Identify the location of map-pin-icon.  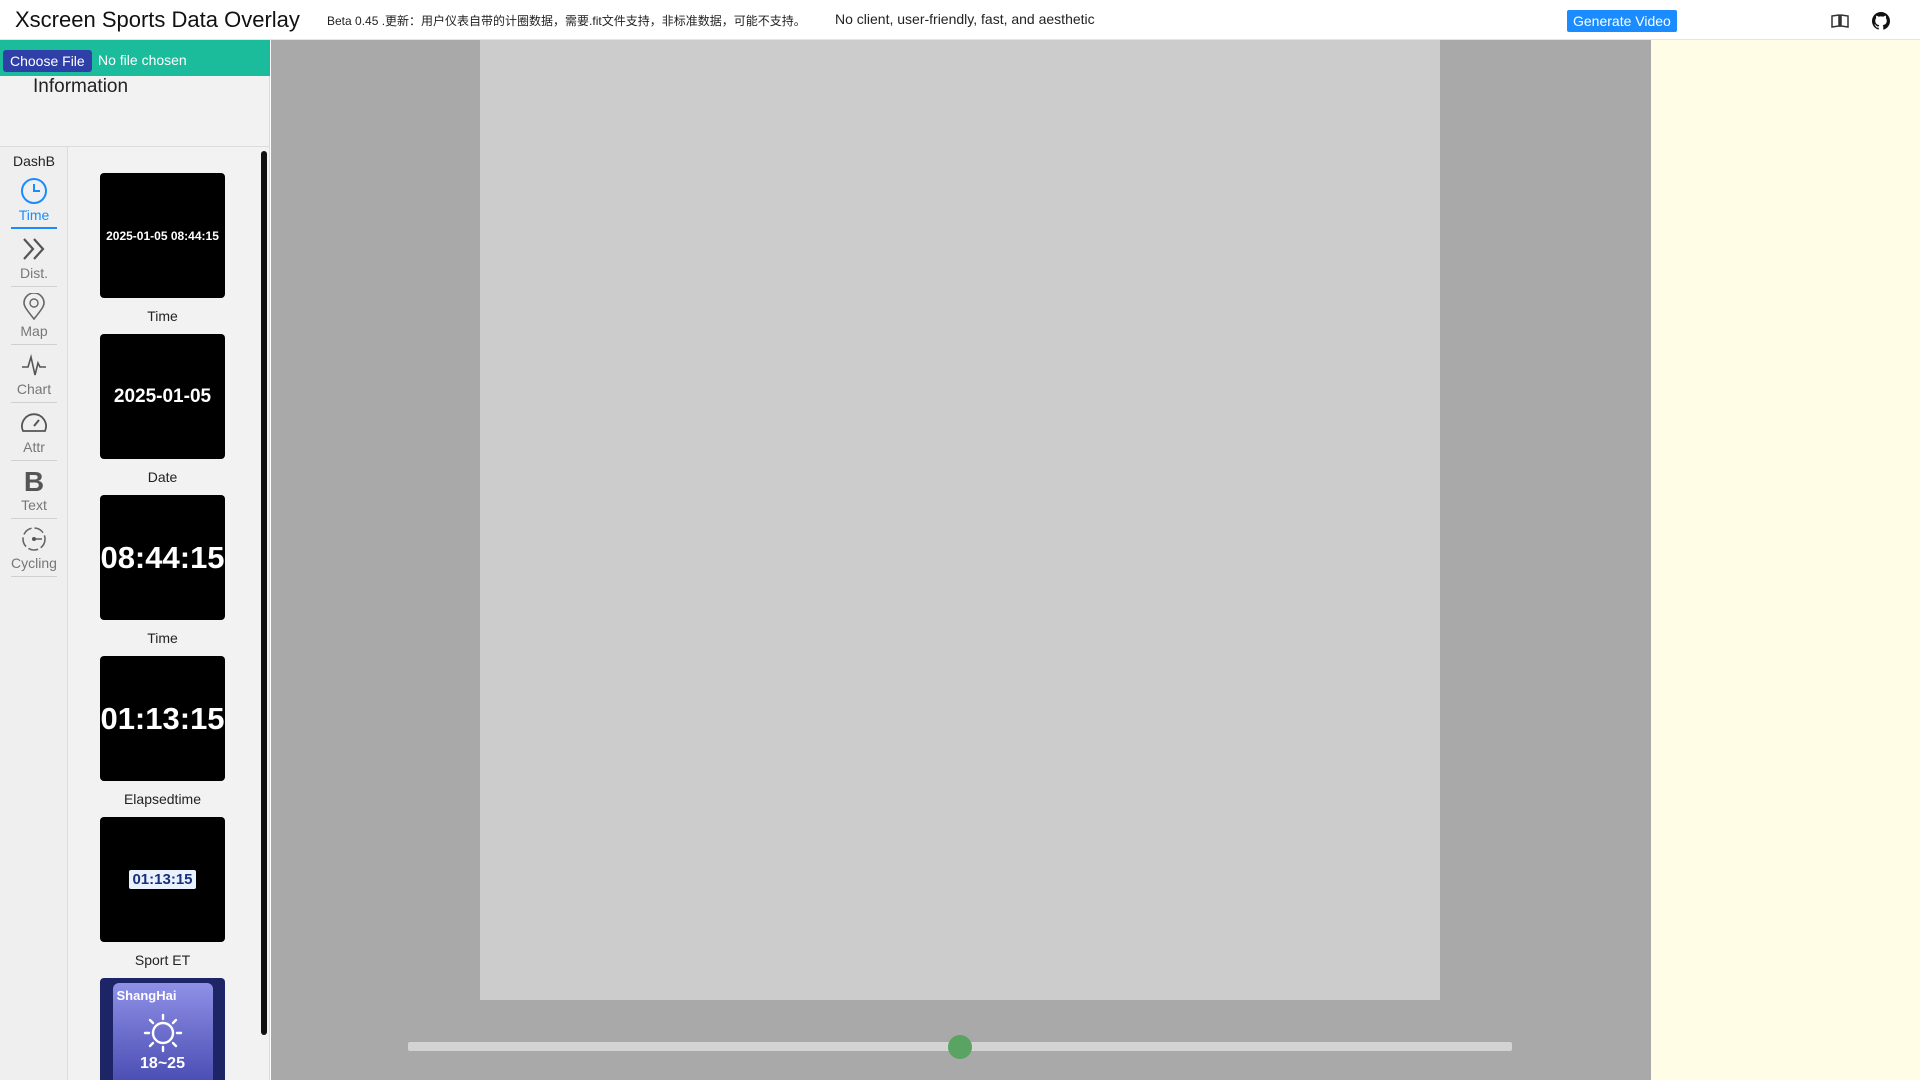
(34, 307).